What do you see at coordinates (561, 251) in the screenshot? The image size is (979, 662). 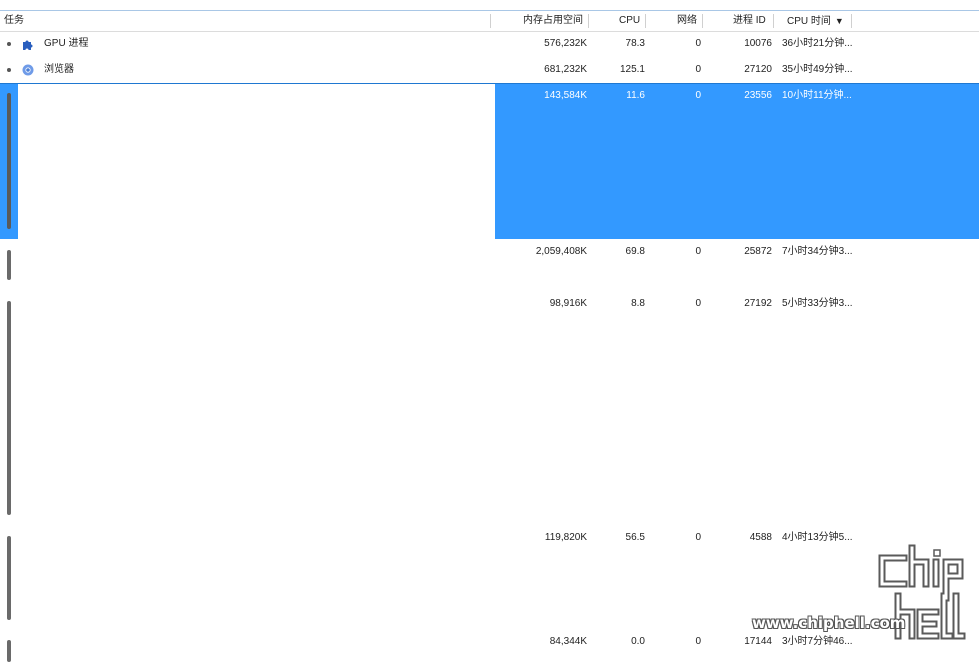 I see `memory-value: 2,059,408K` at bounding box center [561, 251].